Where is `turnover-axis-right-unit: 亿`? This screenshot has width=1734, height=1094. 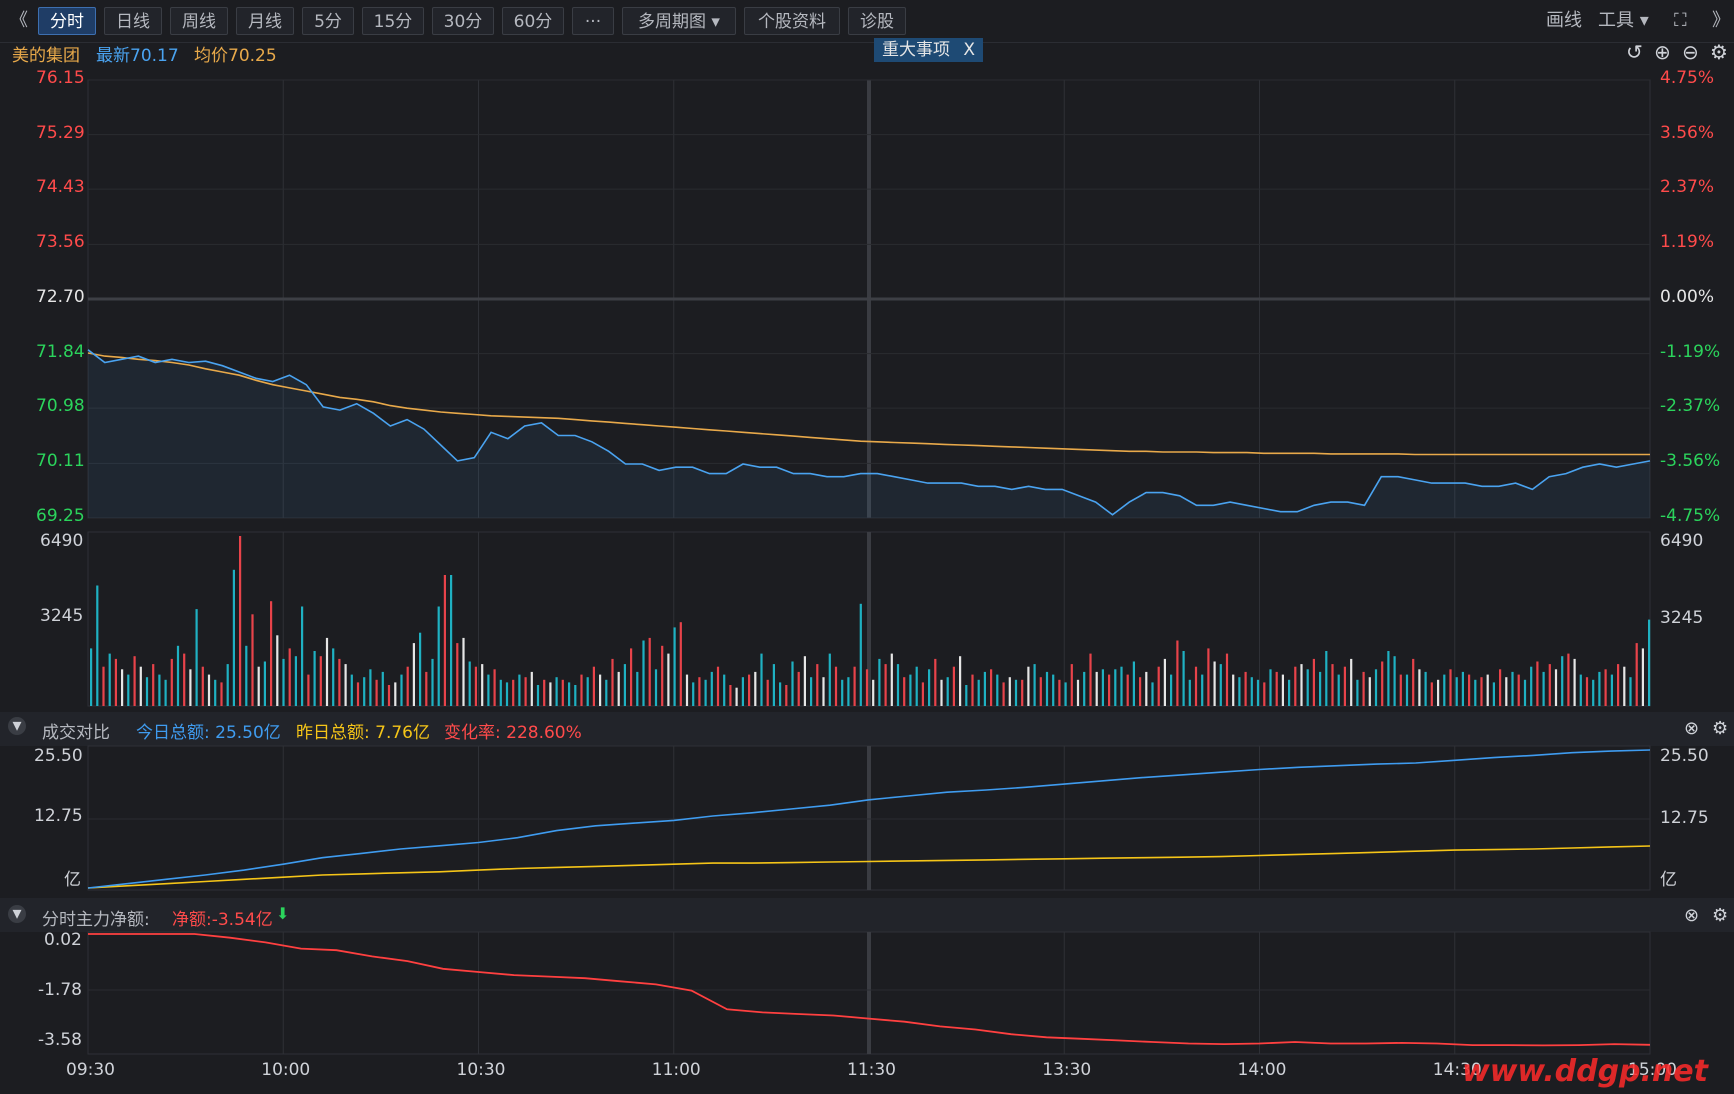 turnover-axis-right-unit: 亿 is located at coordinates (1668, 880).